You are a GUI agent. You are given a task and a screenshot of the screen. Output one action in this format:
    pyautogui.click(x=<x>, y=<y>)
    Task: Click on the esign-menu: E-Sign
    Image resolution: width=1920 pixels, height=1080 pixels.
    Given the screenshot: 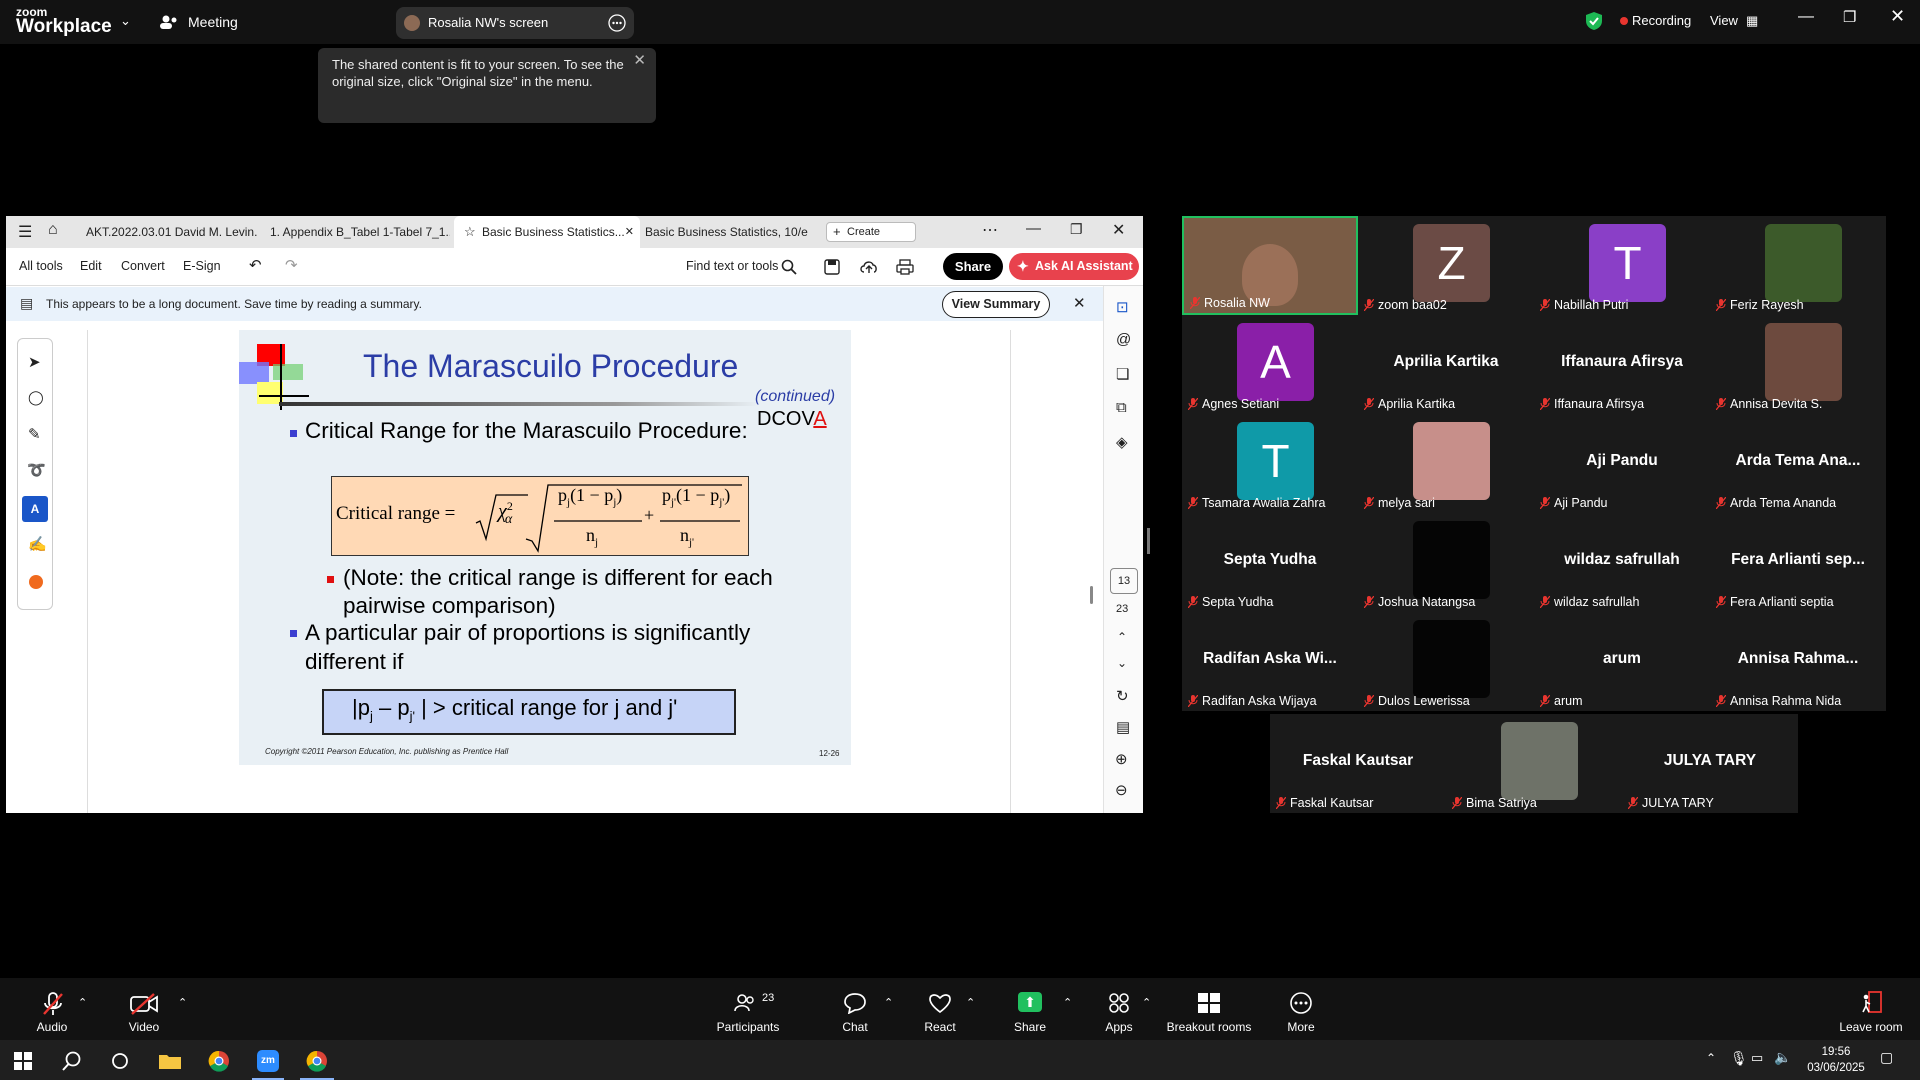 What is the action you would take?
    pyautogui.click(x=202, y=266)
    